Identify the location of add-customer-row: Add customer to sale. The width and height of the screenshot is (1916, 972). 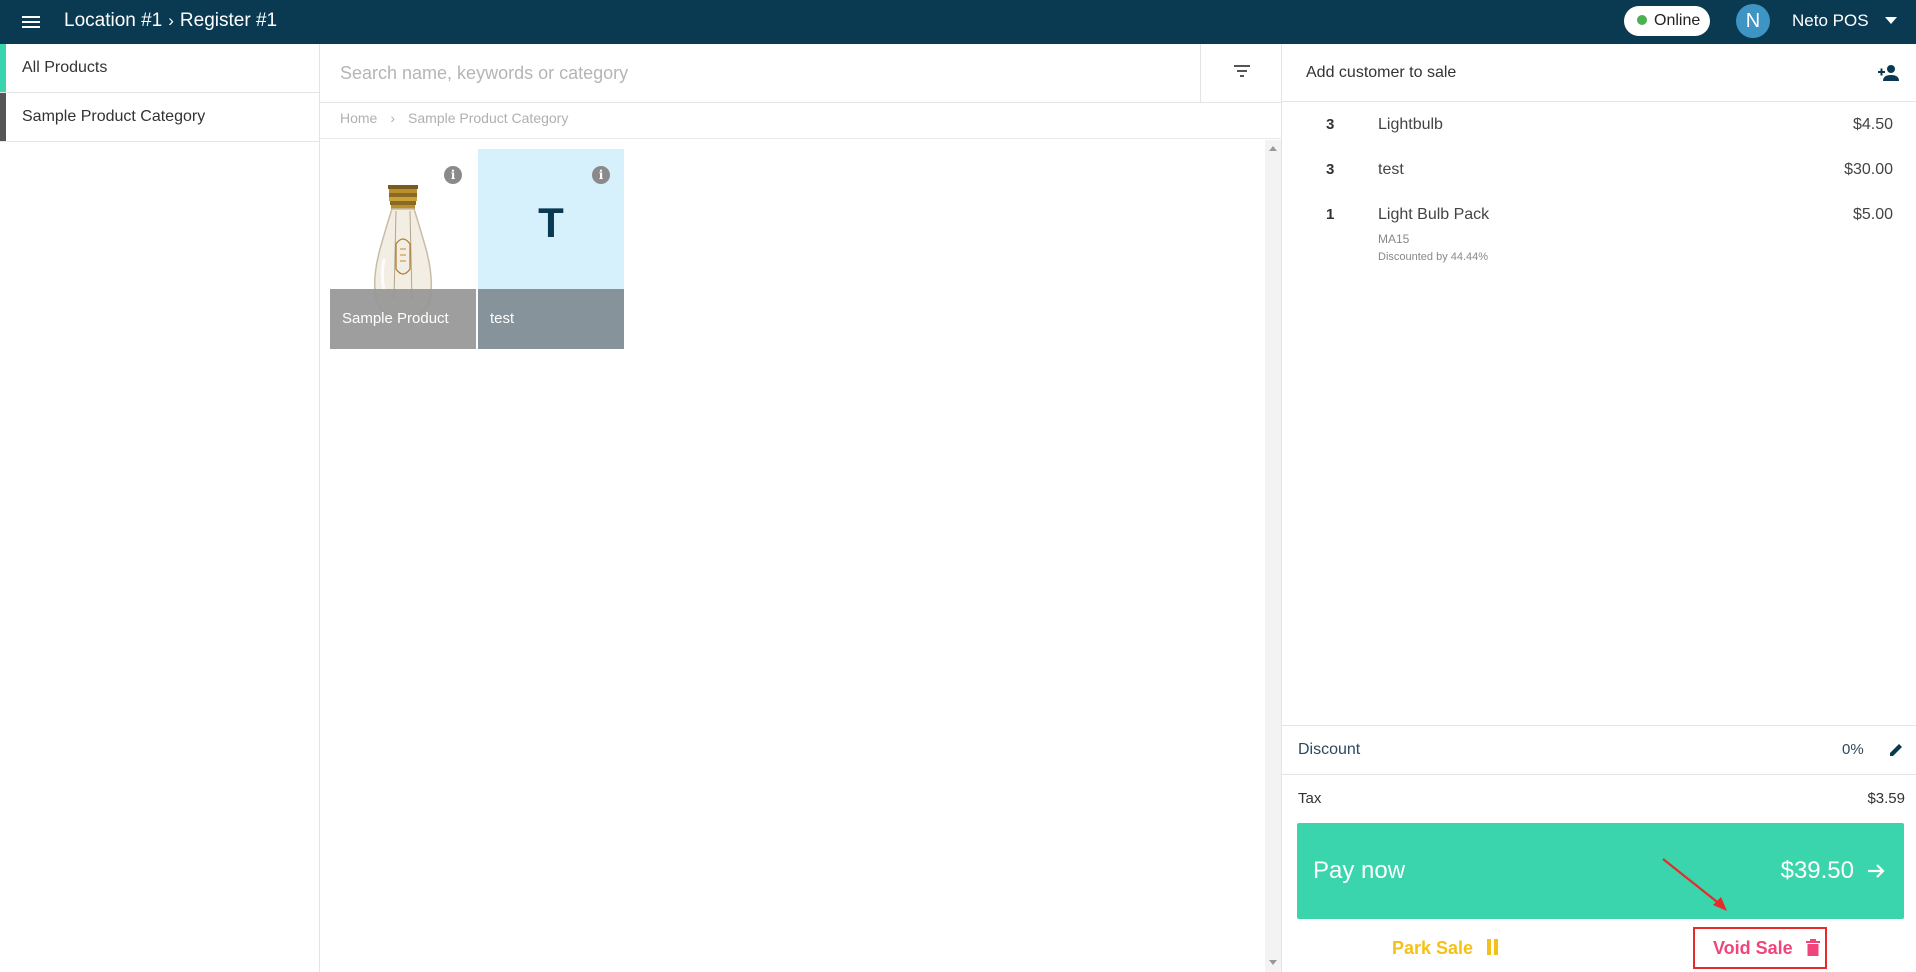
(1599, 73).